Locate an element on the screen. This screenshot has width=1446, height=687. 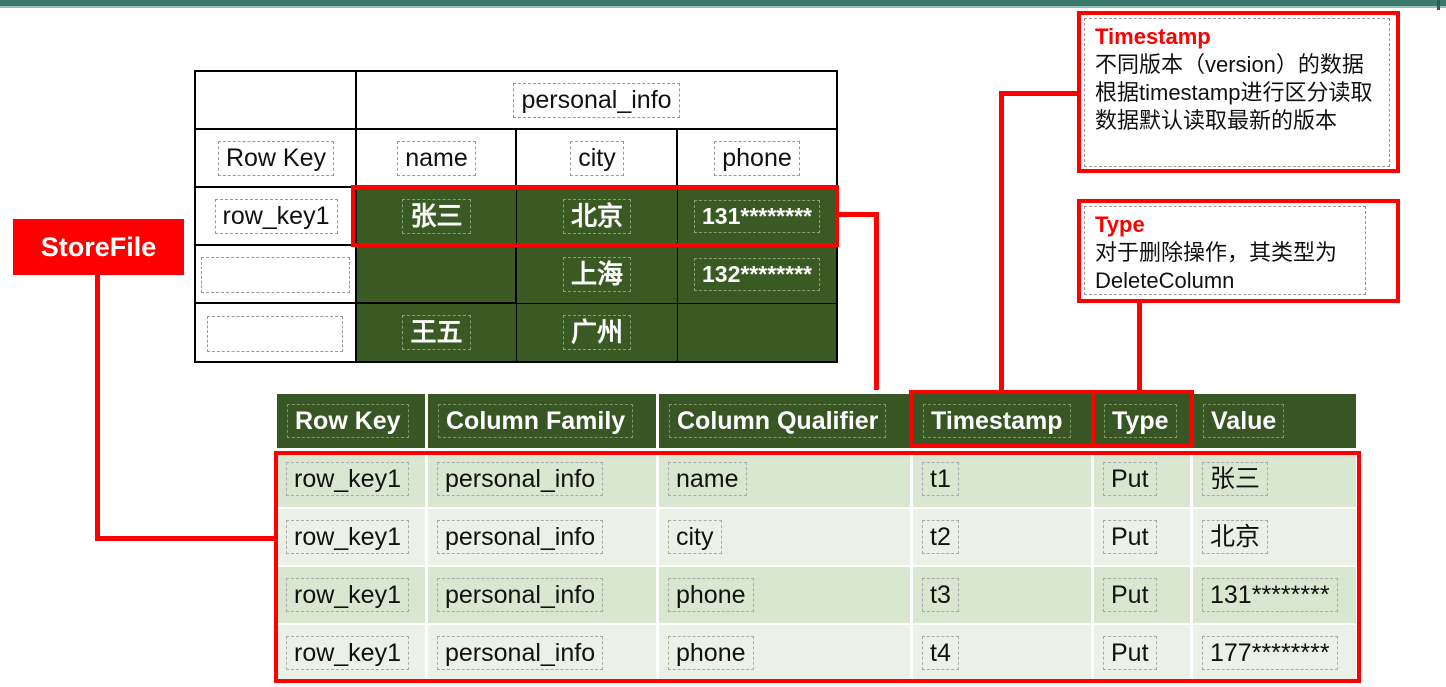
rowkey-header-label: Row Key is located at coordinates (276, 158).